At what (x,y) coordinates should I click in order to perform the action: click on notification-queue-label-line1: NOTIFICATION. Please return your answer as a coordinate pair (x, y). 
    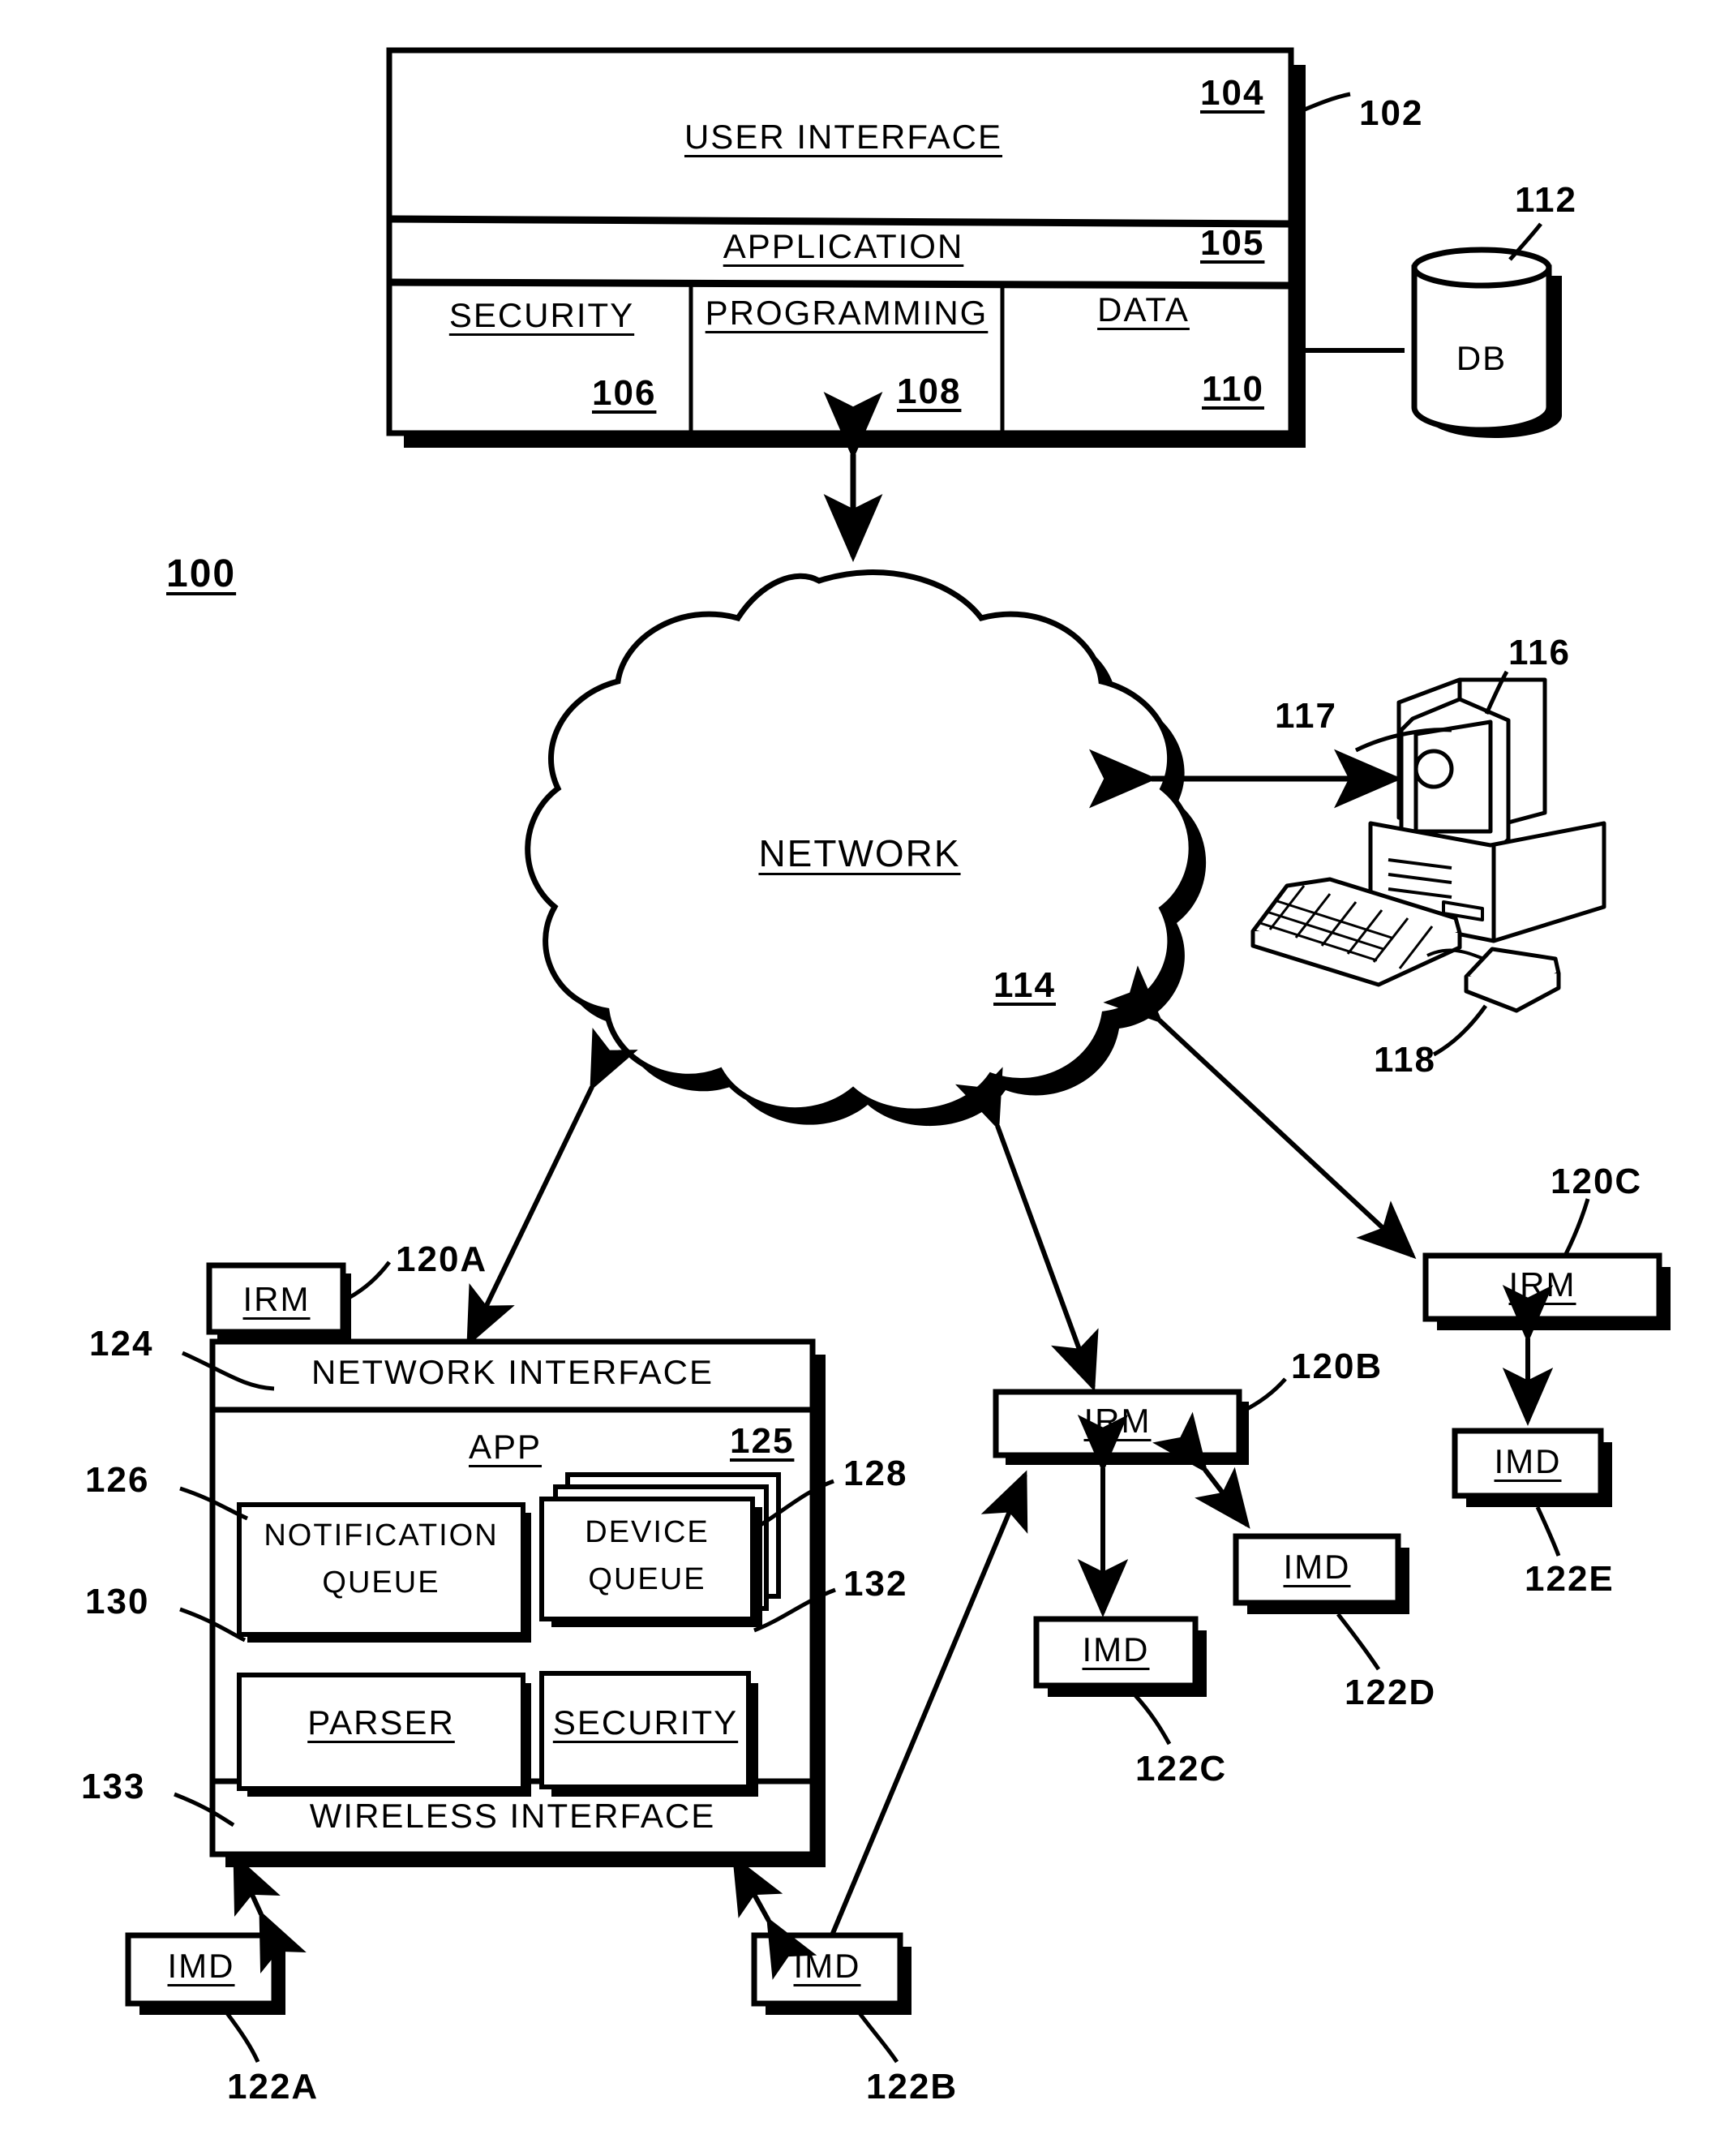
    Looking at the image, I should click on (381, 1535).